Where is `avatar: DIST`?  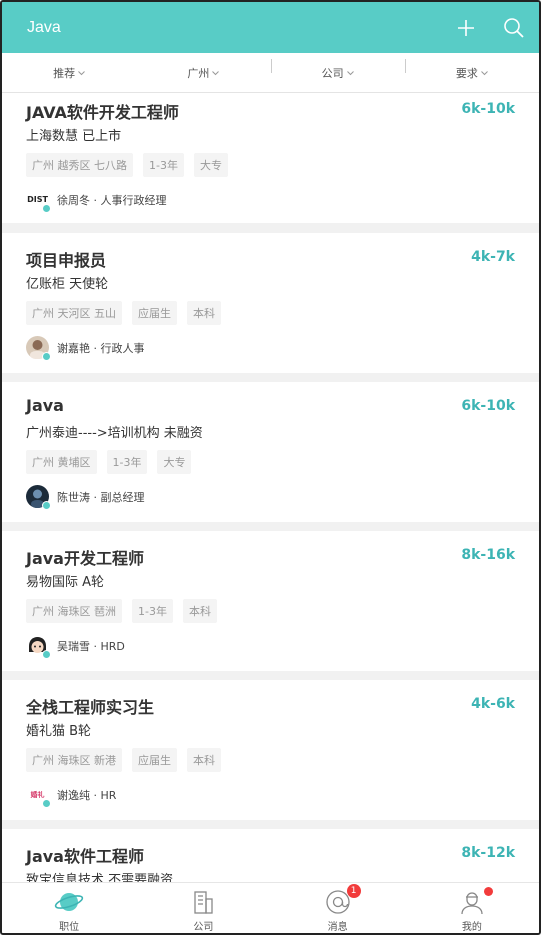
avatar: DIST is located at coordinates (38, 200).